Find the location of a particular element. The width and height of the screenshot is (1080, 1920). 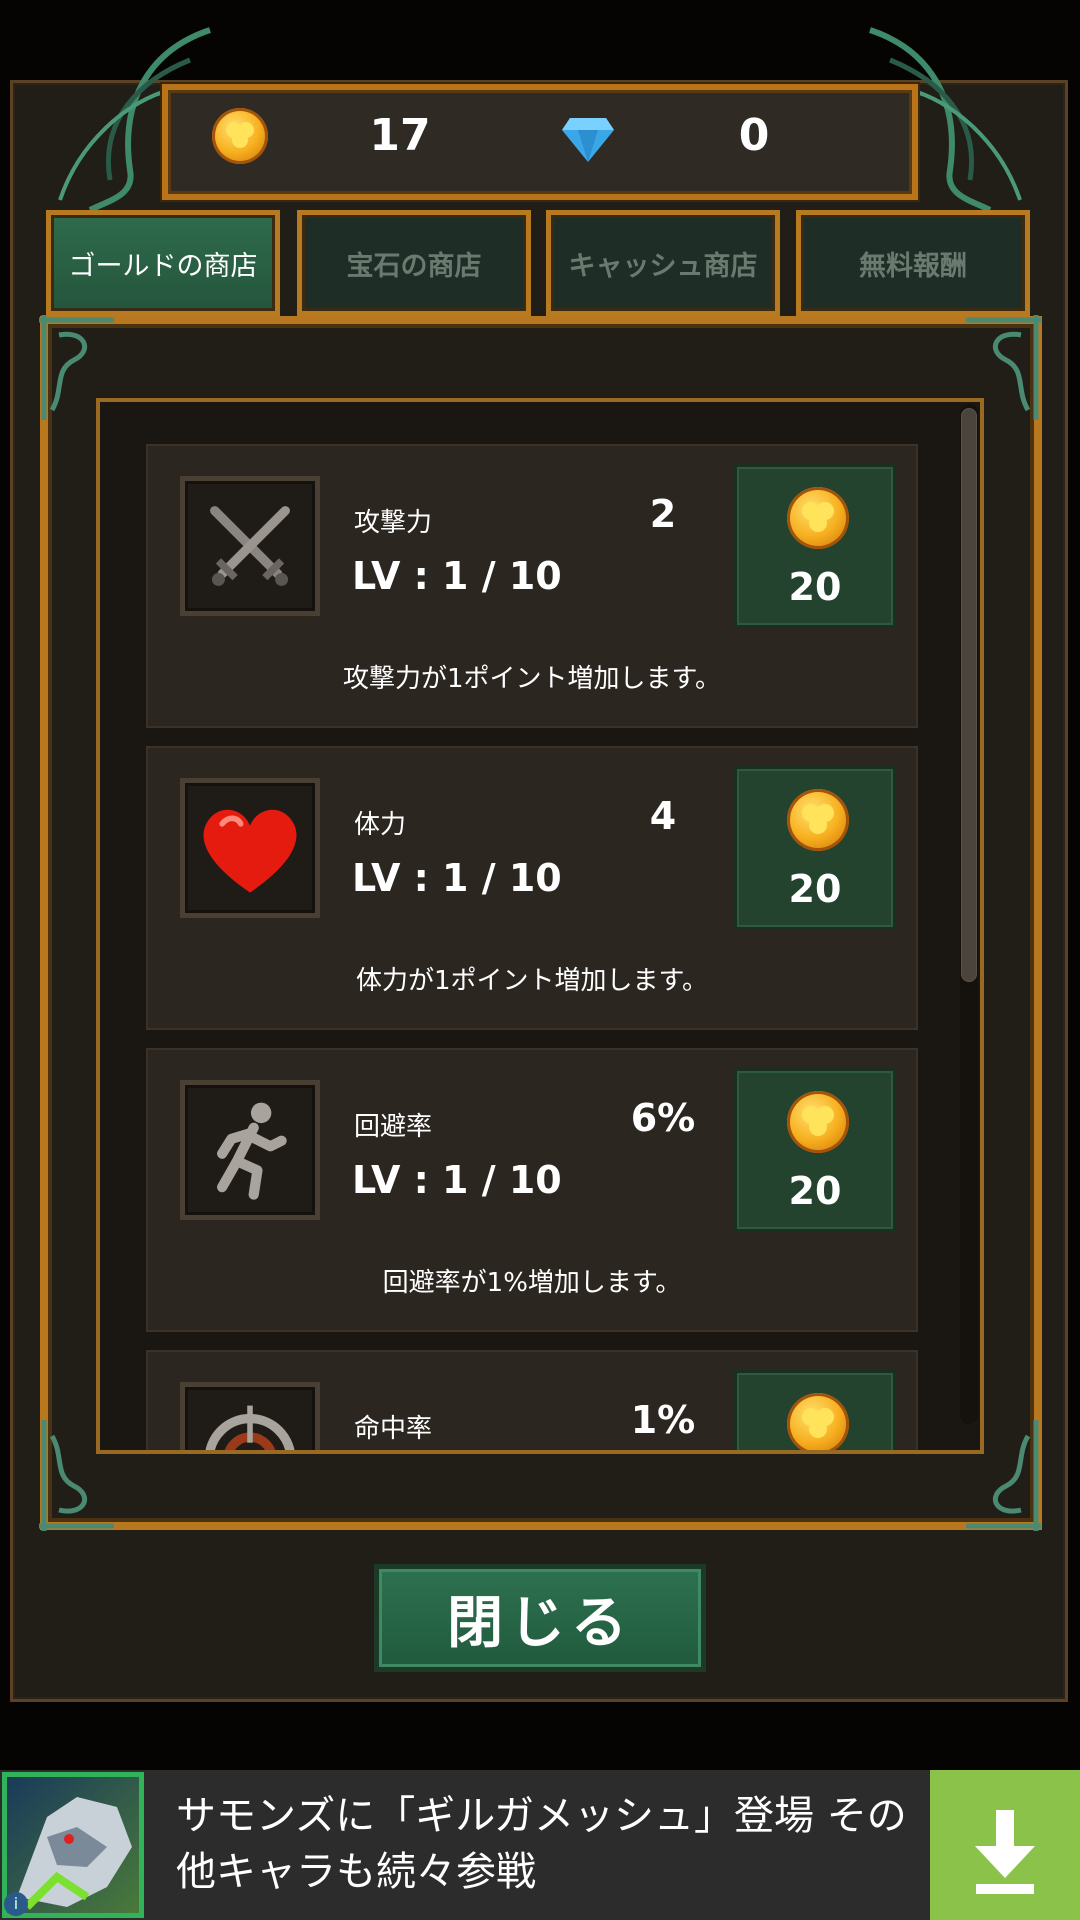

buy-button-evasion: 20 is located at coordinates (815, 1150).